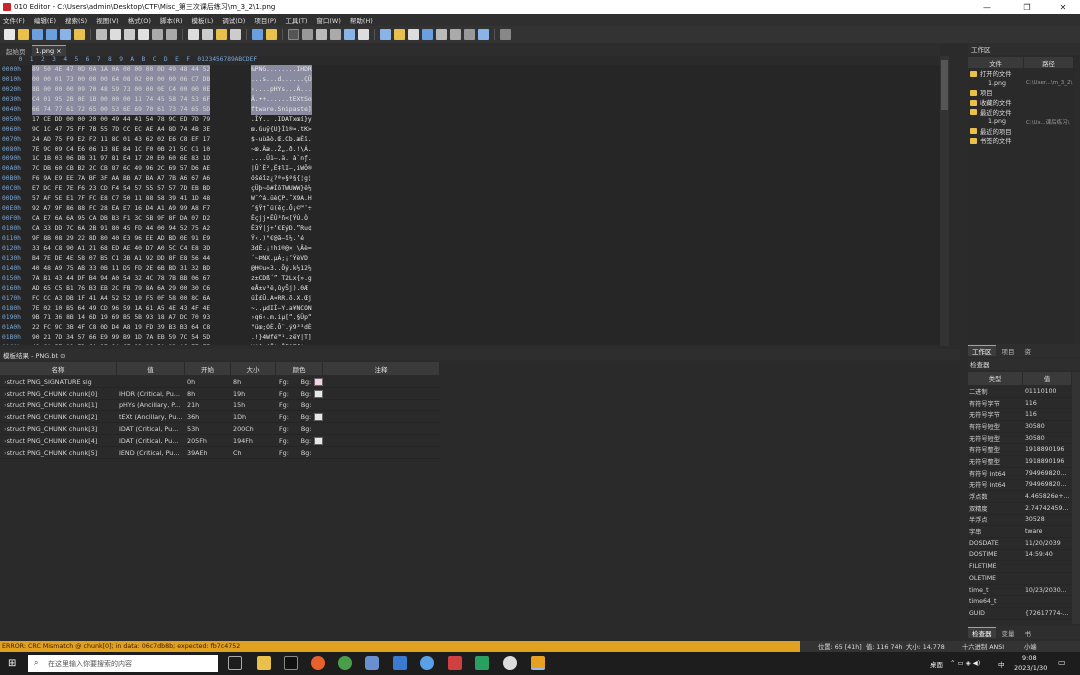 The image size is (1080, 675). I want to click on workspace-item: 打开的文件, so click(1021, 74).